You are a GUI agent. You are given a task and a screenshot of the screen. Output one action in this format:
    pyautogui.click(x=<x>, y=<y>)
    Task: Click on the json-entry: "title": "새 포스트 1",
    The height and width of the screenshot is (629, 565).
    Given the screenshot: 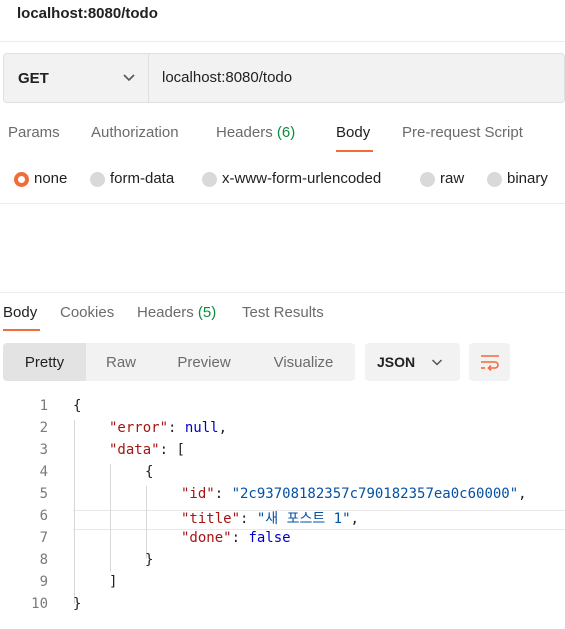 What is the action you would take?
    pyautogui.click(x=270, y=518)
    